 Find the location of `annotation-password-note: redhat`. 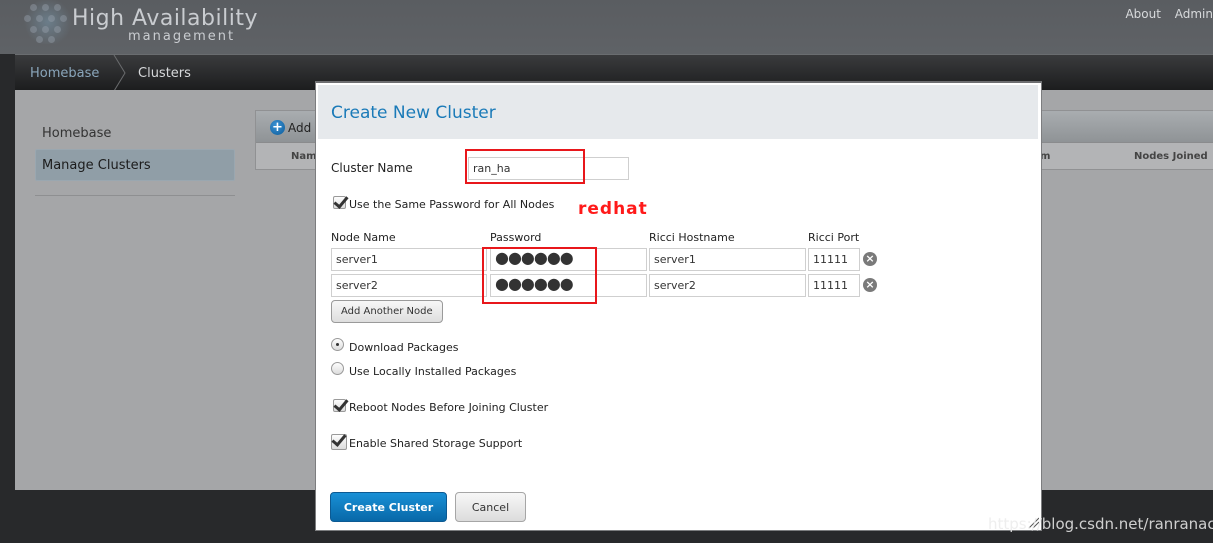

annotation-password-note: redhat is located at coordinates (613, 209).